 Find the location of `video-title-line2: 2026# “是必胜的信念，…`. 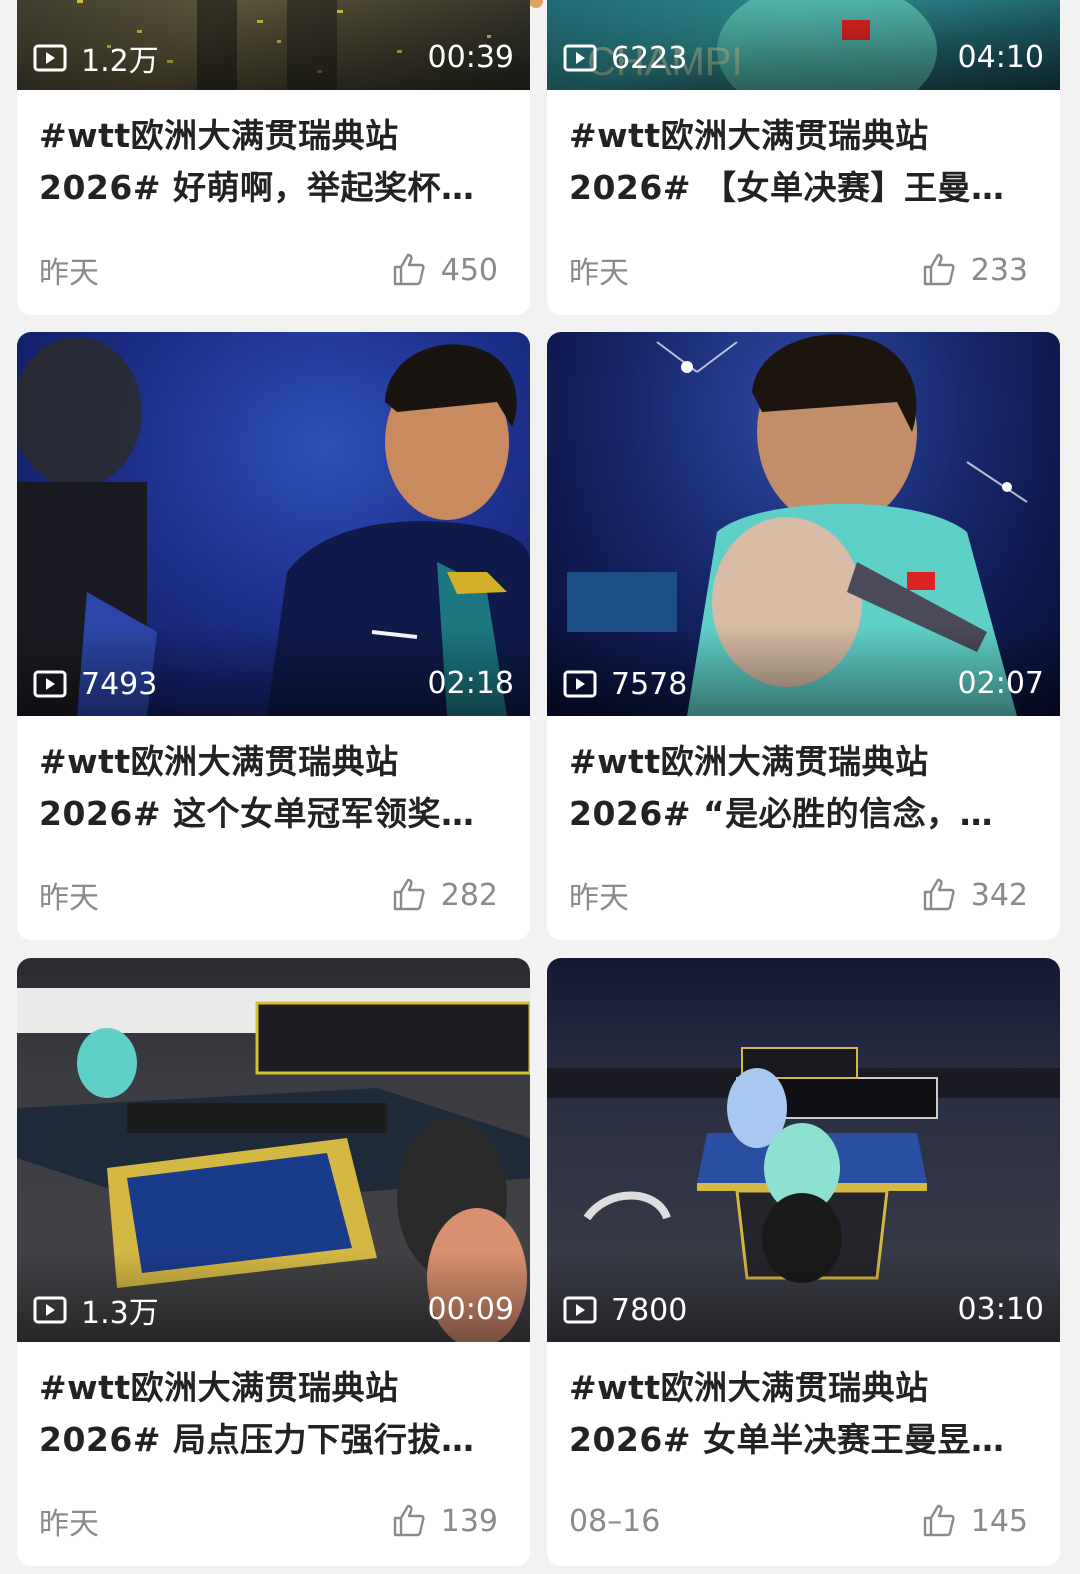

video-title-line2: 2026# “是必胜的信念，… is located at coordinates (781, 813).